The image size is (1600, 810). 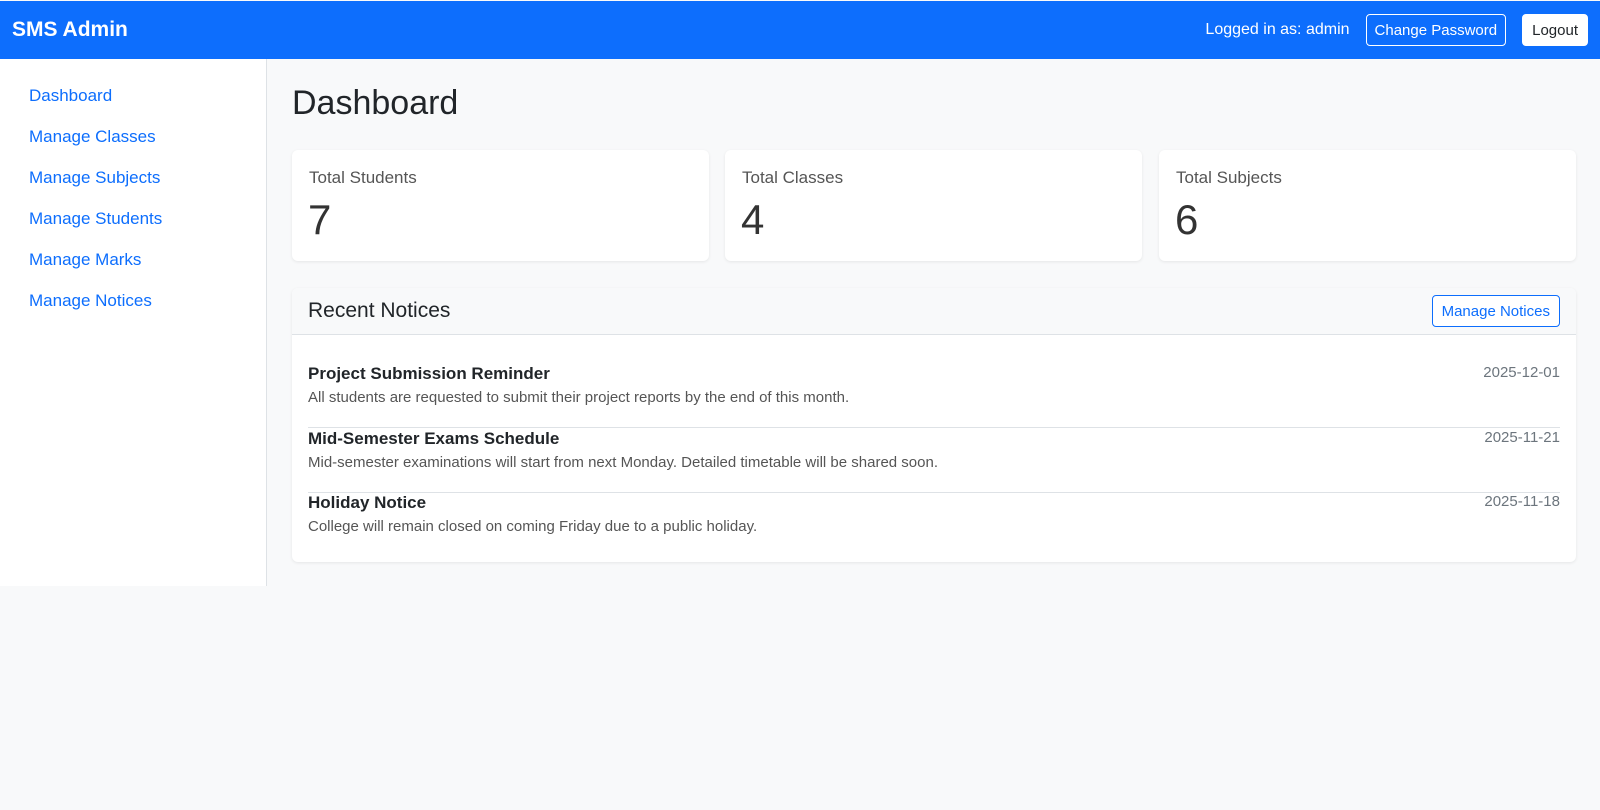 I want to click on stat-value: 7, so click(x=320, y=219).